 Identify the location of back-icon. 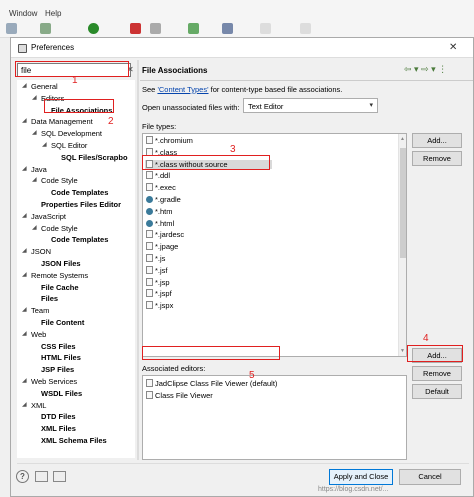
(305, 28).